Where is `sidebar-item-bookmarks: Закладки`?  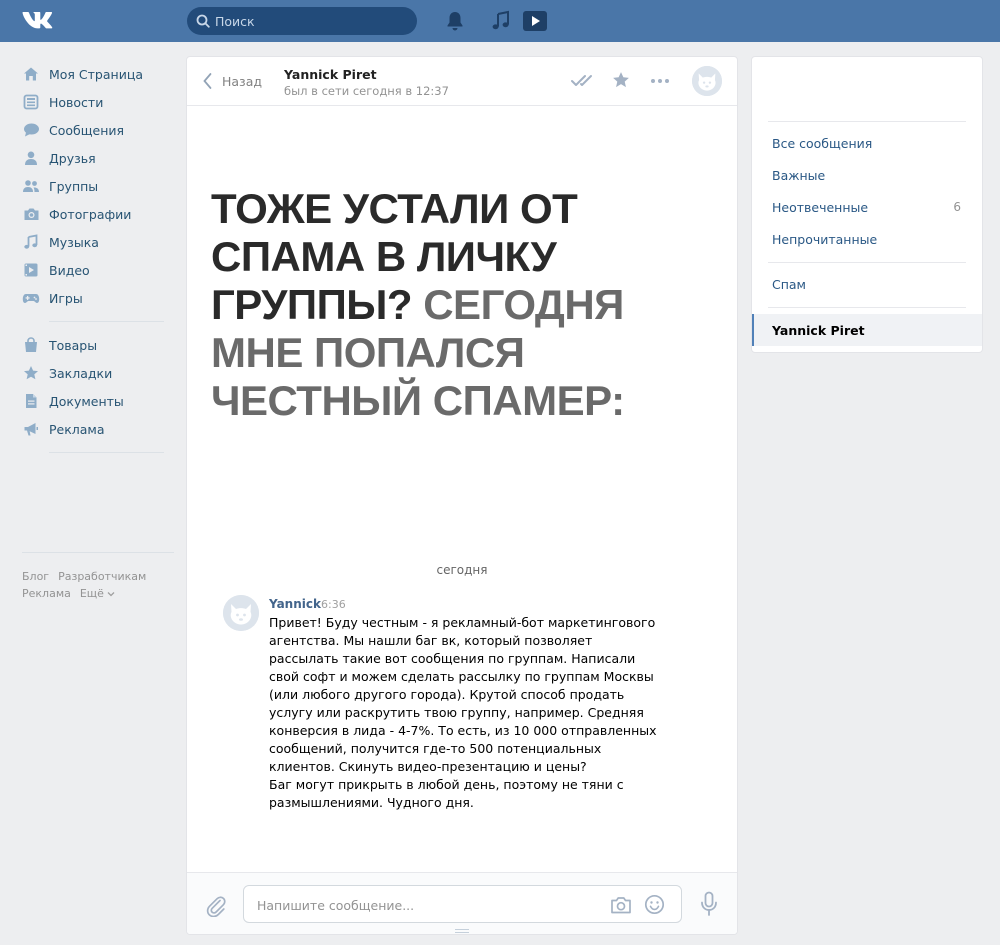
sidebar-item-bookmarks: Закладки is located at coordinates (97, 373).